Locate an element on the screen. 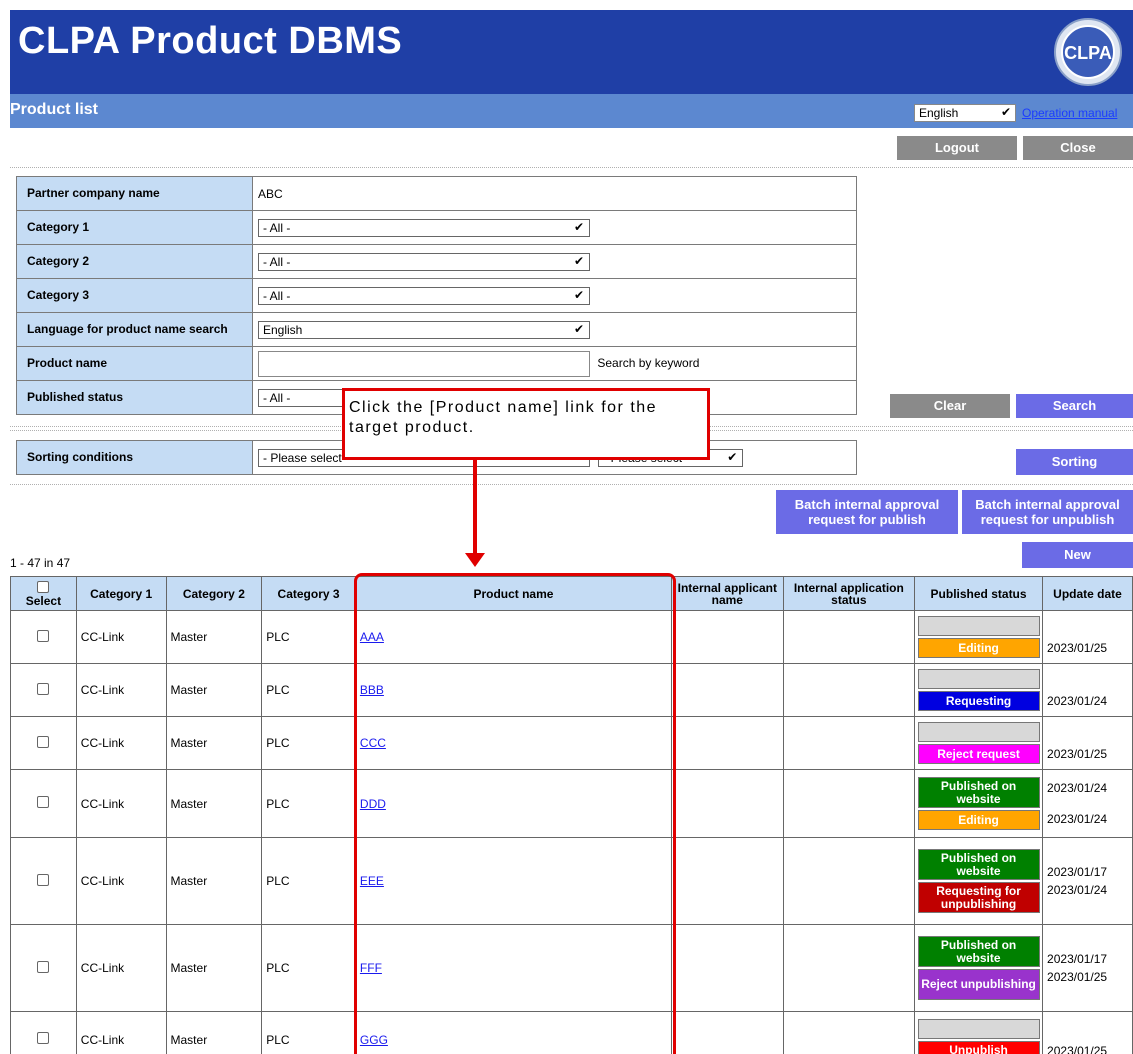 Image resolution: width=1133 pixels, height=1054 pixels. status-badge-requesting: Requesting is located at coordinates (978, 701).